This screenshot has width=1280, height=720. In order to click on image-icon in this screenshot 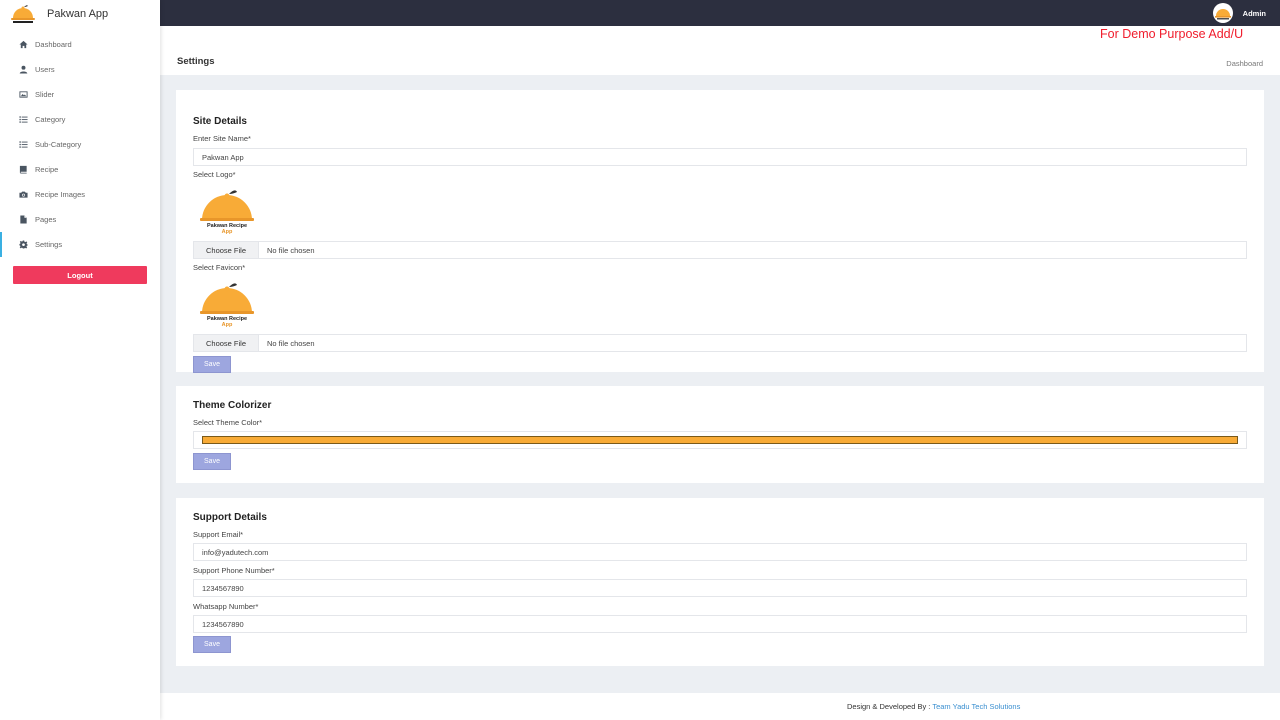, I will do `click(23, 94)`.